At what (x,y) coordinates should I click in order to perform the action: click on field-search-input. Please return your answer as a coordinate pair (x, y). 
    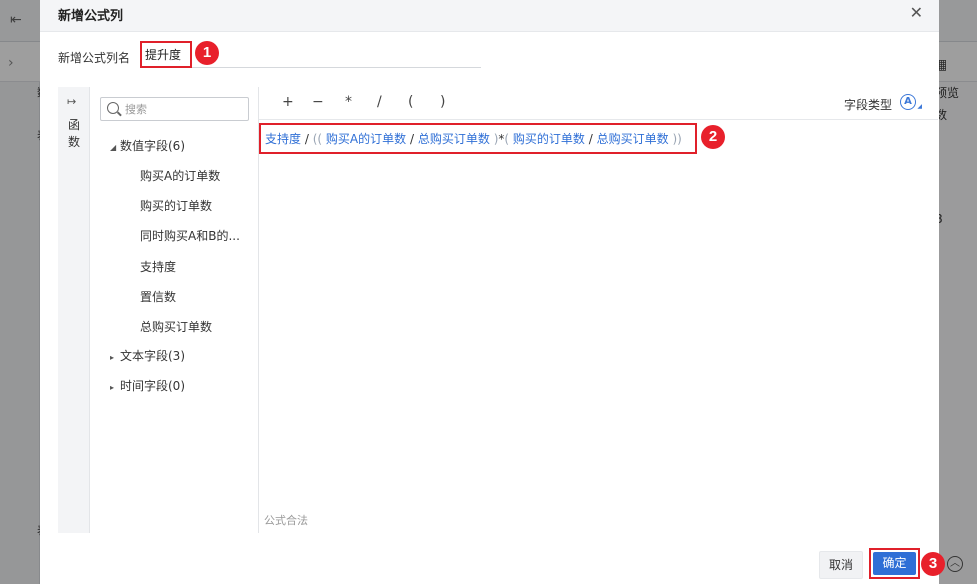
    Looking at the image, I should click on (185, 109).